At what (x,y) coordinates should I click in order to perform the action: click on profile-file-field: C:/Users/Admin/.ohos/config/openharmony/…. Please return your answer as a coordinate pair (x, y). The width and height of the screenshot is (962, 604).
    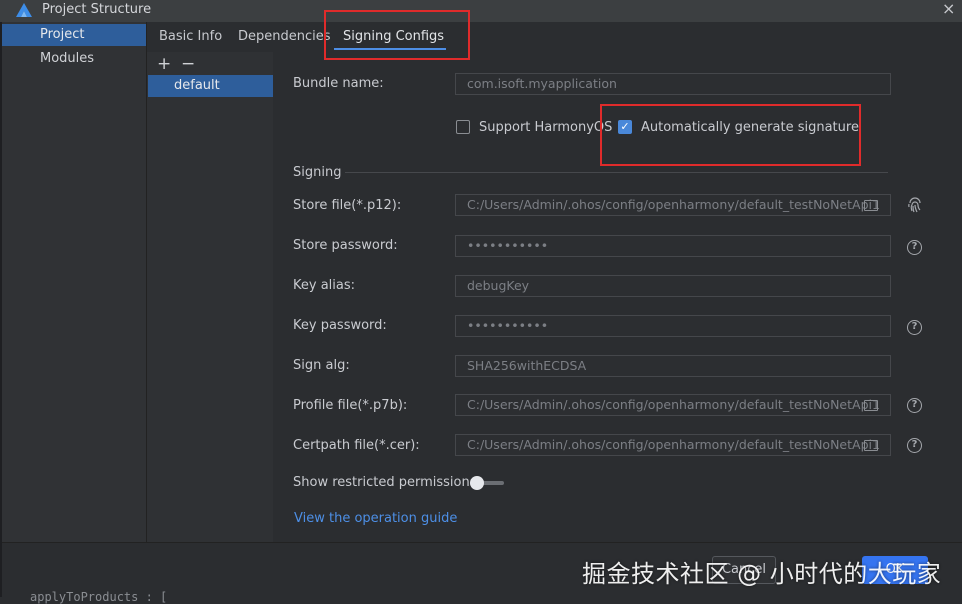
    Looking at the image, I should click on (673, 405).